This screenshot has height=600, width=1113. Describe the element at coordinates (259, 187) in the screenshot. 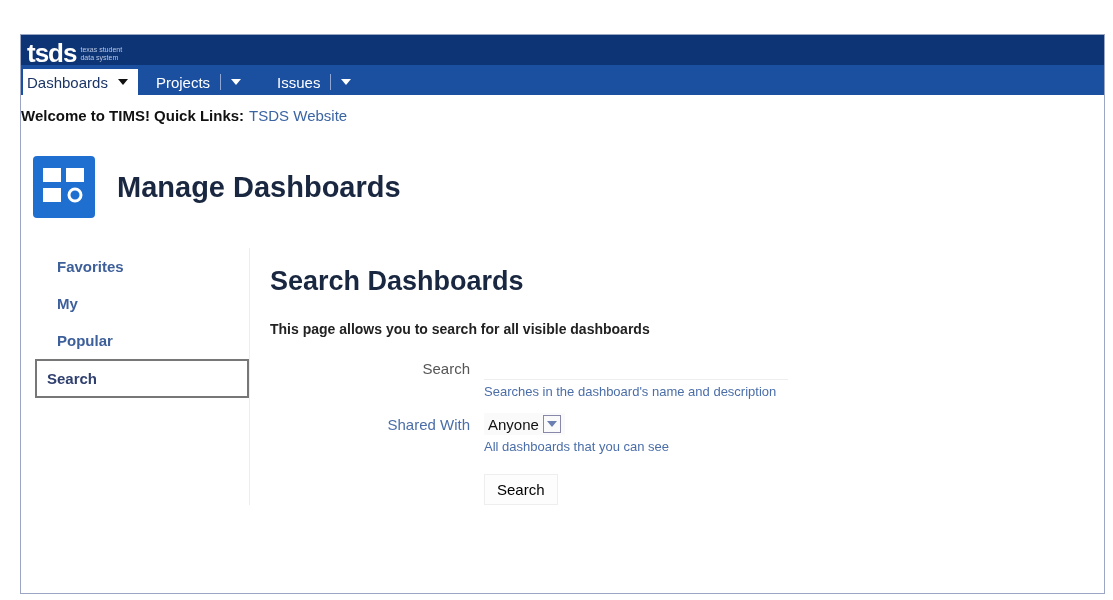

I see `page-title: Manage Dashboards` at that location.